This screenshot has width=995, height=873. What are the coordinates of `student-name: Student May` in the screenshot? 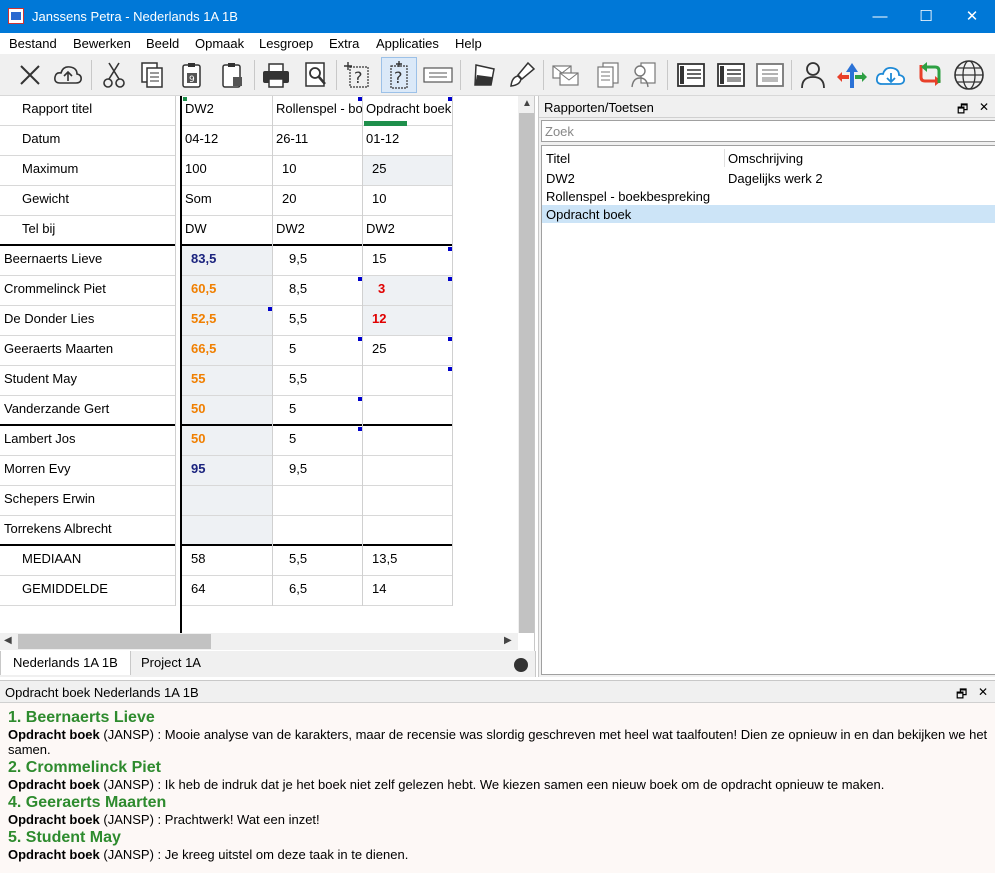 It's located at (87, 381).